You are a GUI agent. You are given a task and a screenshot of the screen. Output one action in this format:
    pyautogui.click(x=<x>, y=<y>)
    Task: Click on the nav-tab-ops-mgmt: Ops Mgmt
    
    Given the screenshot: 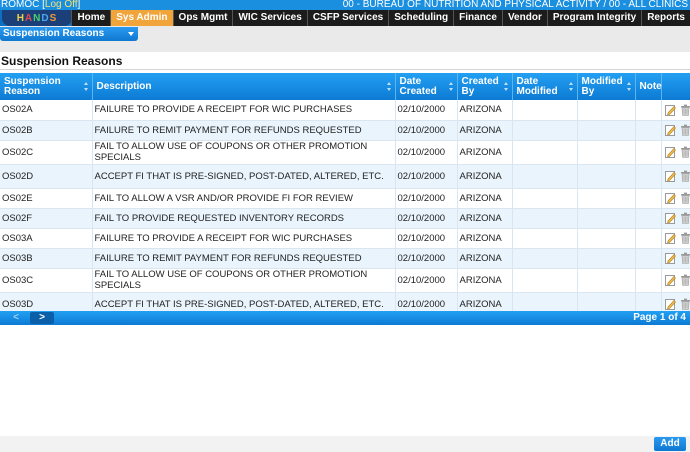 What is the action you would take?
    pyautogui.click(x=202, y=18)
    